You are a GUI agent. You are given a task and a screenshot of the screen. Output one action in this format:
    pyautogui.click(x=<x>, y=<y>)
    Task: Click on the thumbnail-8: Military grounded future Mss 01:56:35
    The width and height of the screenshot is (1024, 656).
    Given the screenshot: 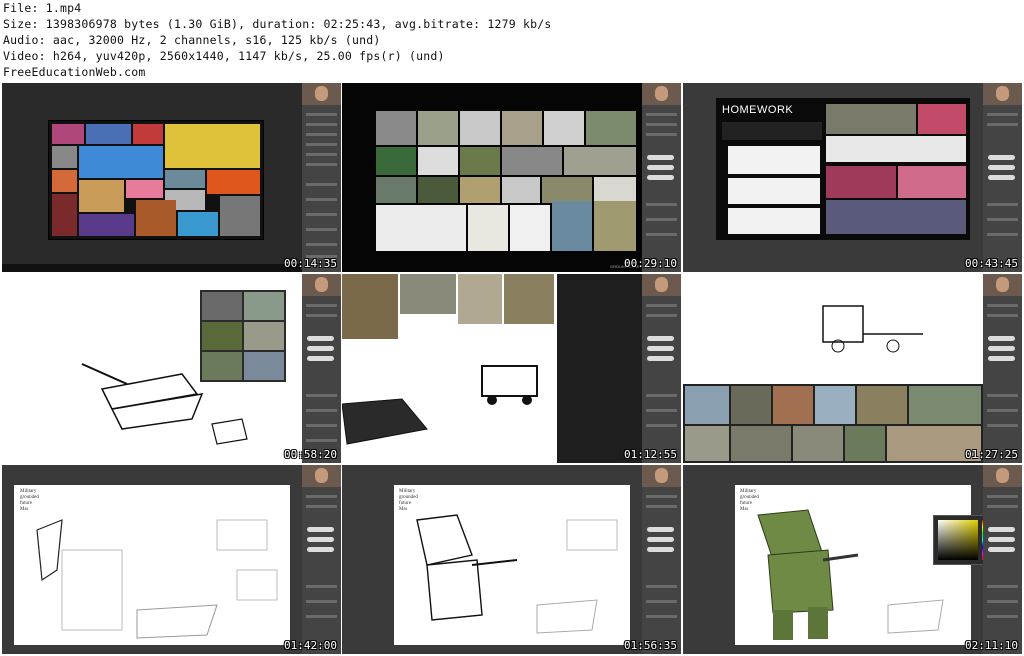 What is the action you would take?
    pyautogui.click(x=511, y=559)
    